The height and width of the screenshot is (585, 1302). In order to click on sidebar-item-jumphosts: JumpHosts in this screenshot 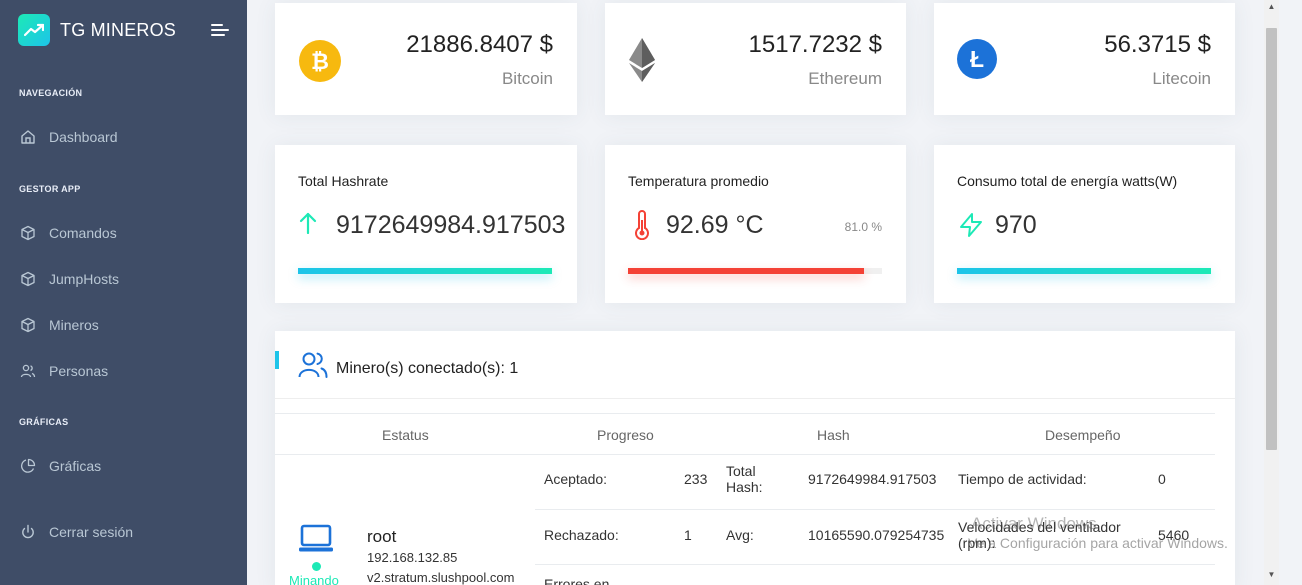, I will do `click(69, 279)`.